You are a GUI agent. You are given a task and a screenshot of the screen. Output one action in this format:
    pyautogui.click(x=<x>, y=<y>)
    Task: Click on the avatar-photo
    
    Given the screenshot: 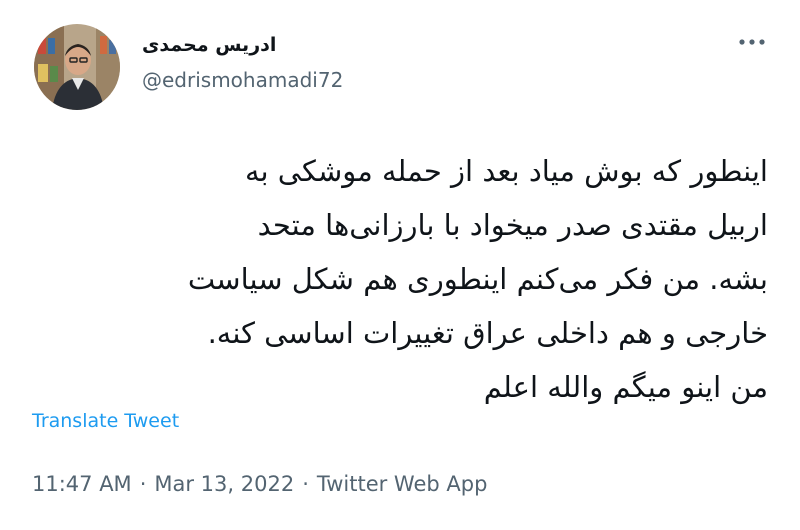 What is the action you would take?
    pyautogui.click(x=77, y=67)
    